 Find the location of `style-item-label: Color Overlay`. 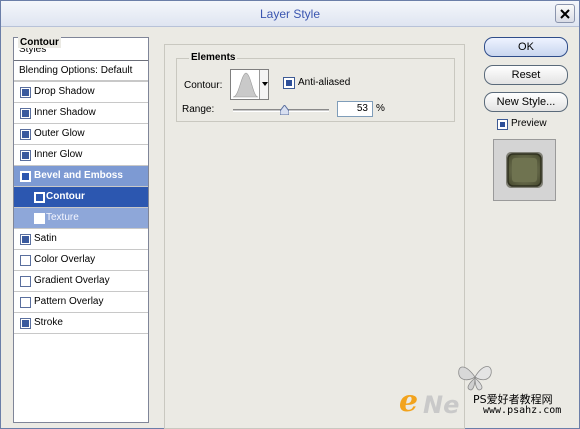

style-item-label: Color Overlay is located at coordinates (65, 259).